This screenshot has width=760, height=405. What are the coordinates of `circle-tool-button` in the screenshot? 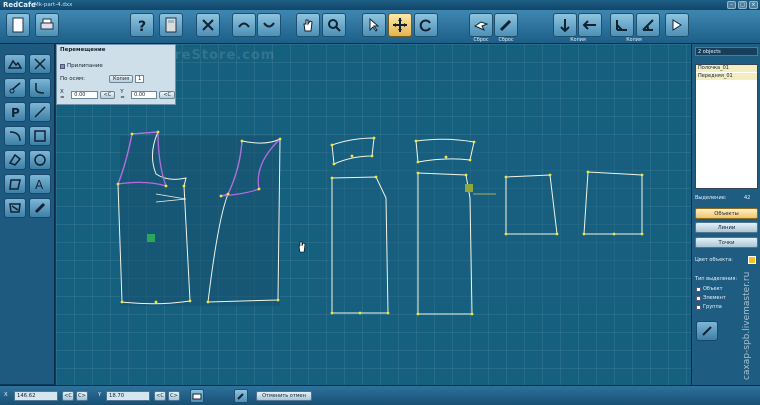 It's located at (40, 160).